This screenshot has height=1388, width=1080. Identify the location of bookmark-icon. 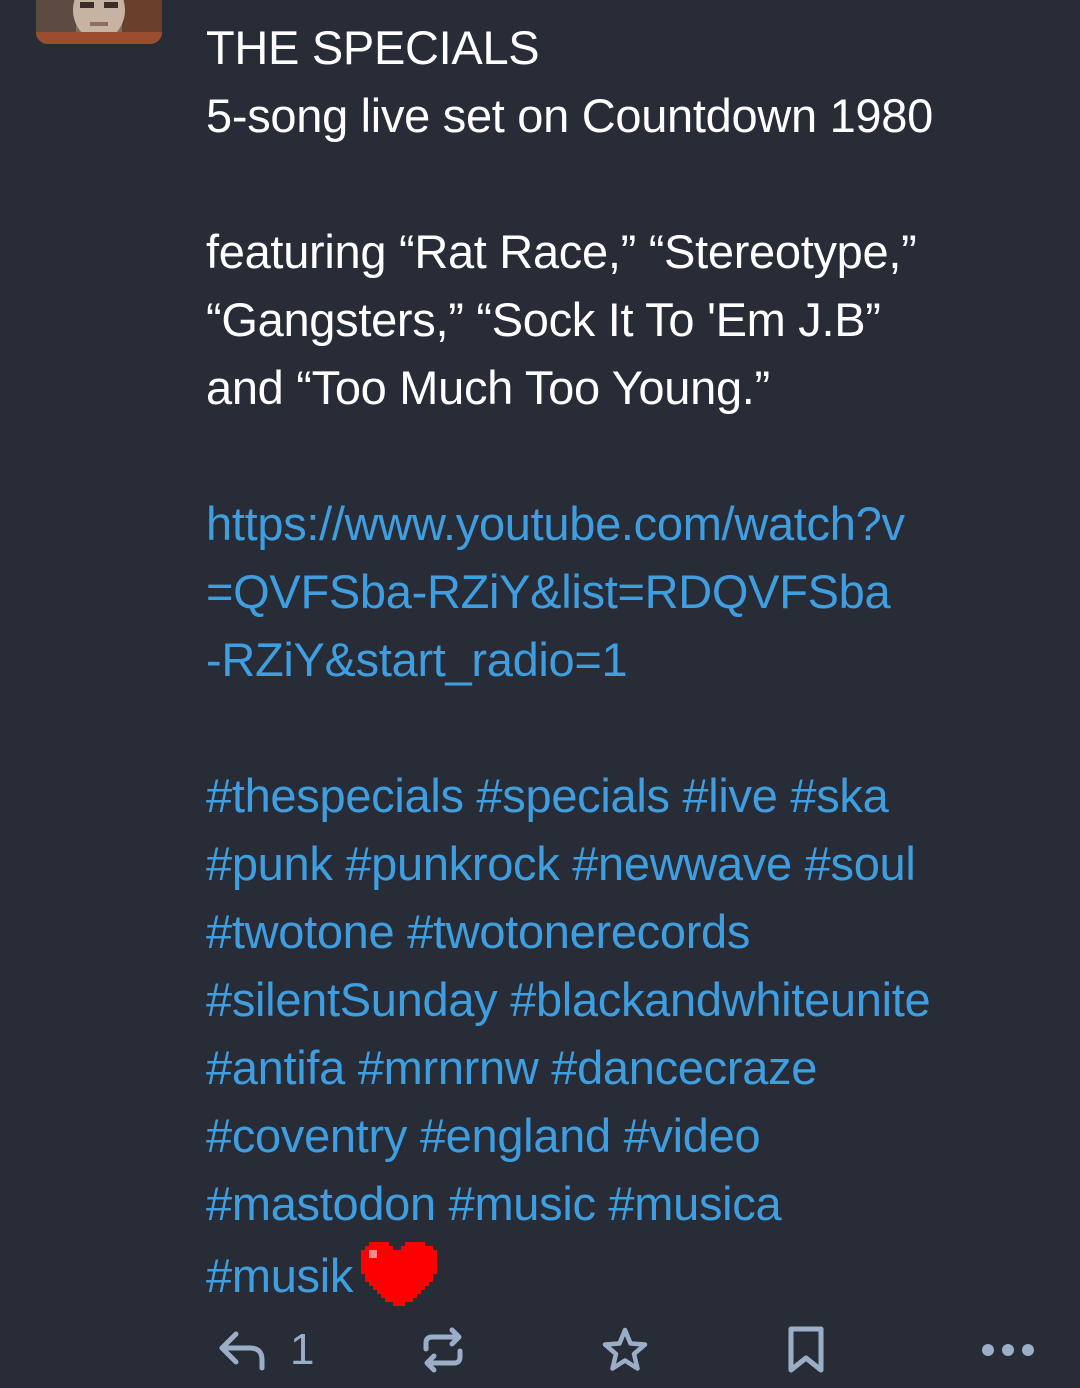
(806, 1349).